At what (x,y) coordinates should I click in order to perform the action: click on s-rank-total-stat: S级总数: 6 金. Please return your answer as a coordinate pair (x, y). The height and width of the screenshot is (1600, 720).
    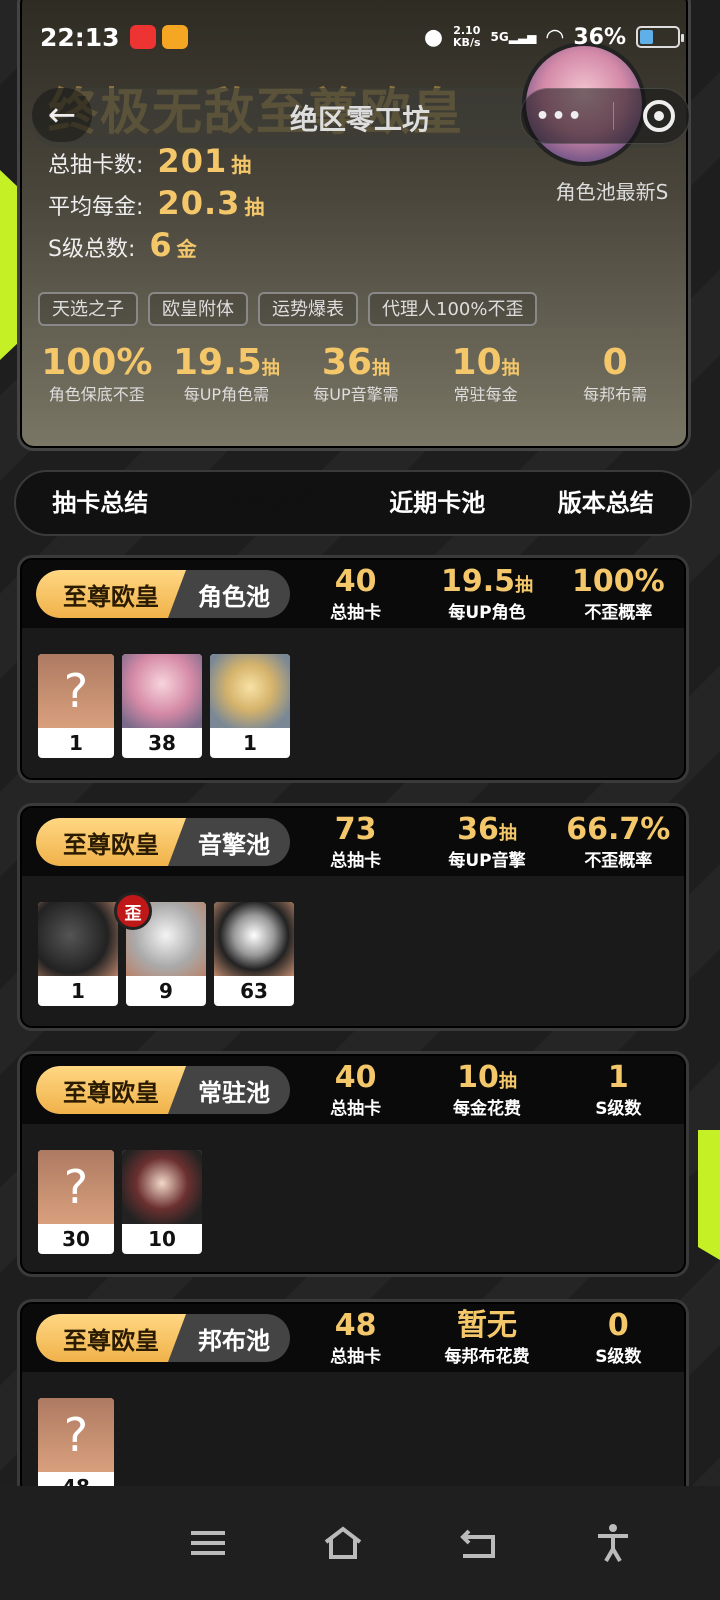
    Looking at the image, I should click on (122, 245).